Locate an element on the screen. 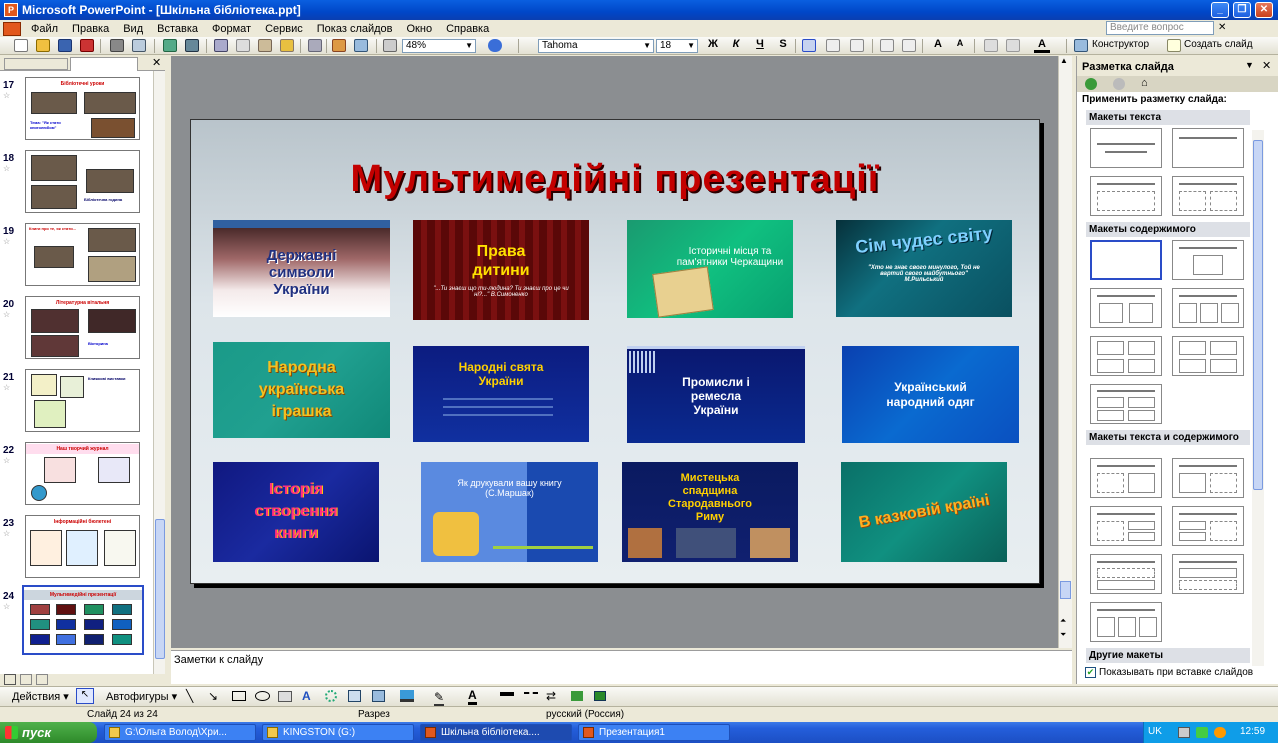 Image resolution: width=1278 pixels, height=743 pixels. align-right-icon is located at coordinates (857, 45).